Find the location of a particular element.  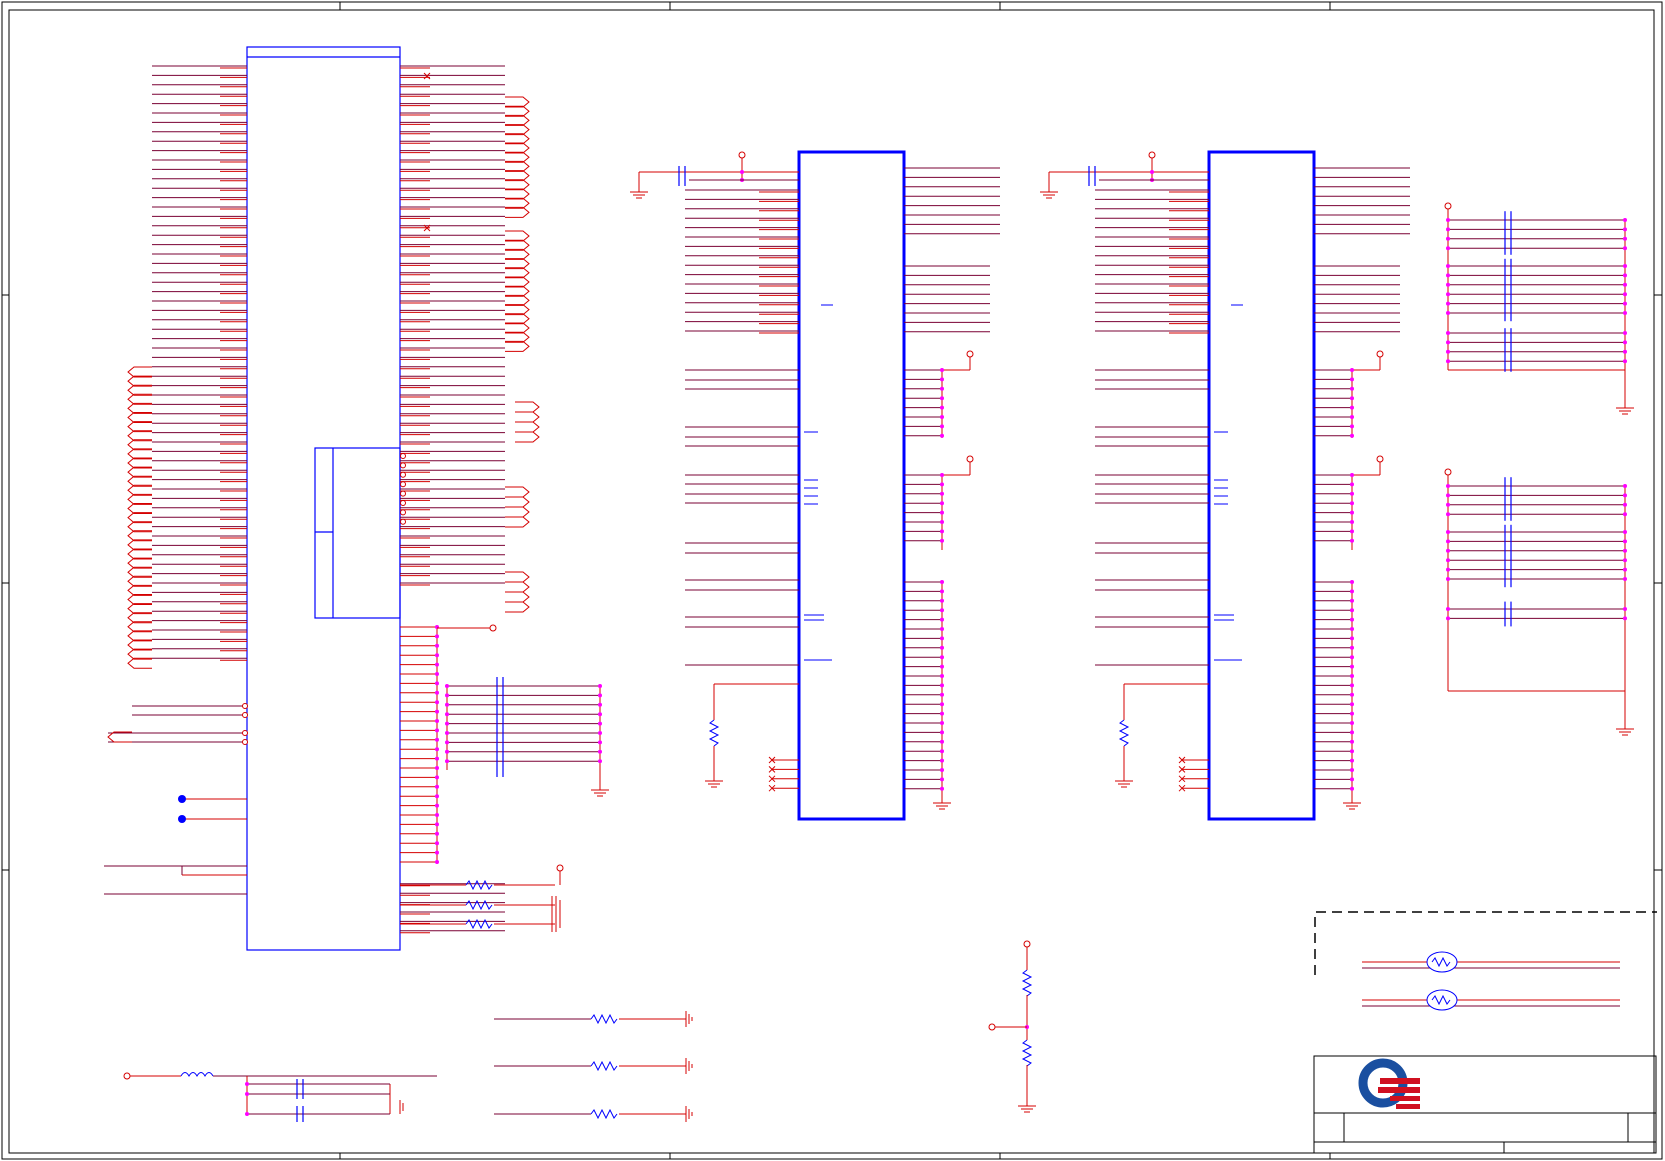

decoupling-cap-bank-mid is located at coordinates (527, 737).